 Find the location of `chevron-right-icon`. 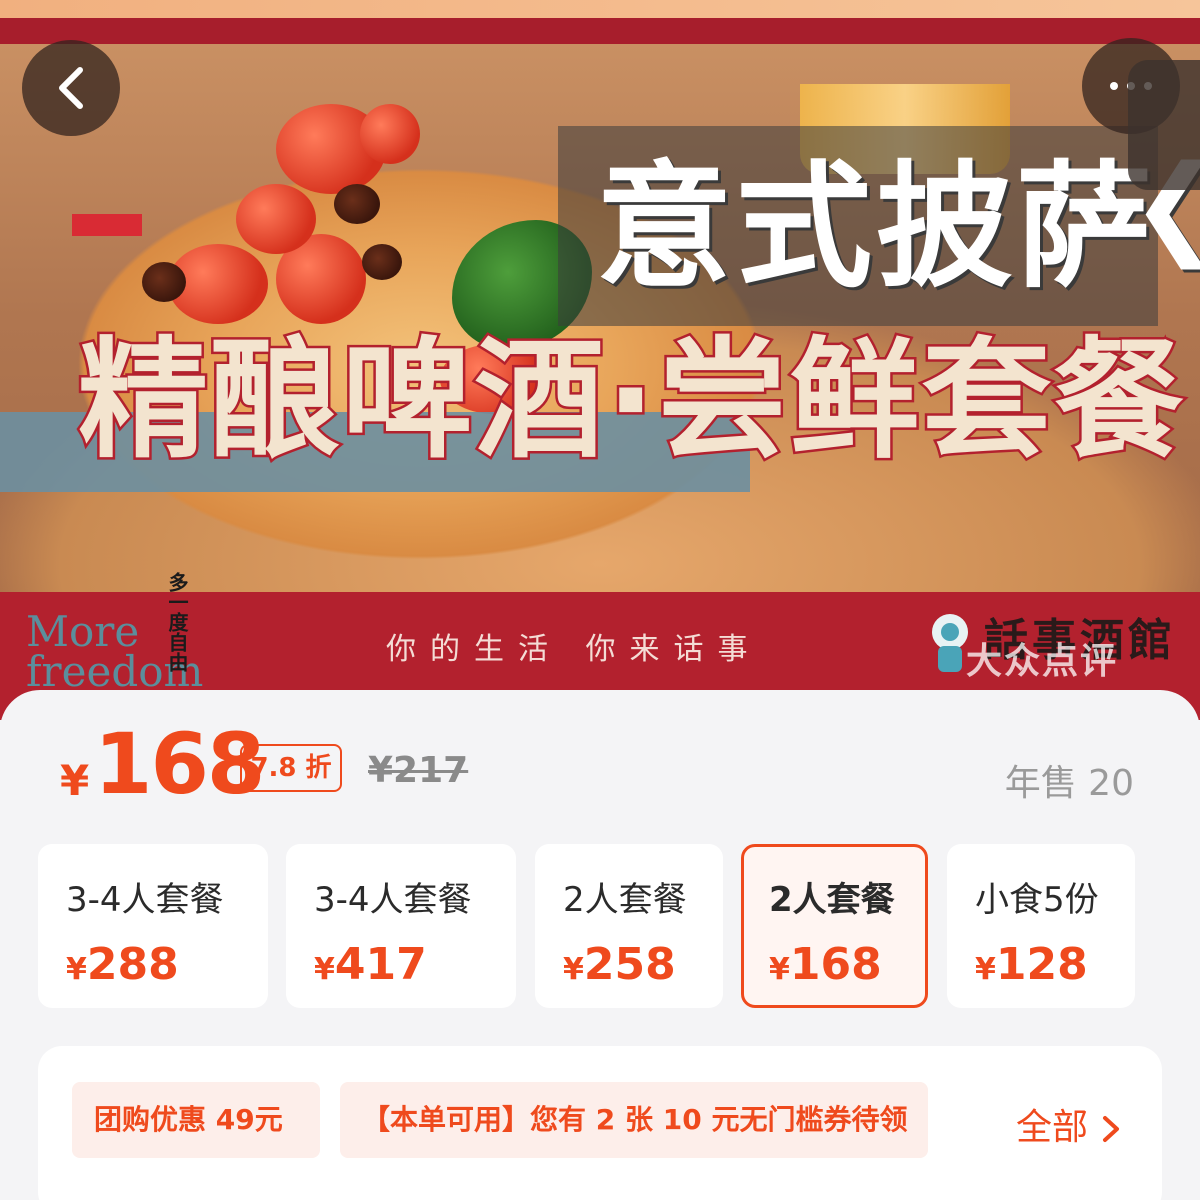

chevron-right-icon is located at coordinates (1111, 1129).